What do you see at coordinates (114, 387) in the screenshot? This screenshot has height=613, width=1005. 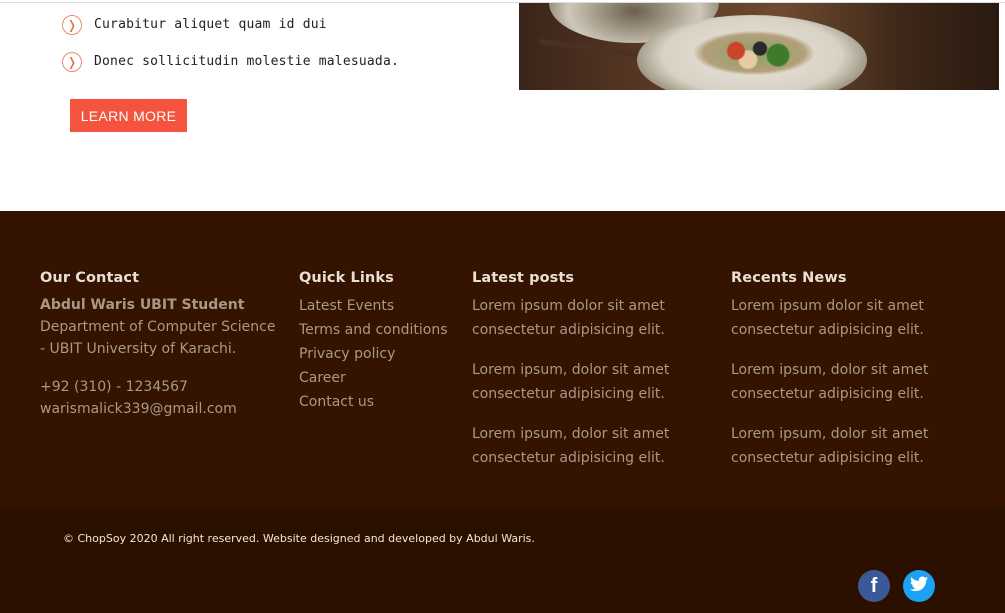 I see `contact-phone: +92 (310) - 1234567` at bounding box center [114, 387].